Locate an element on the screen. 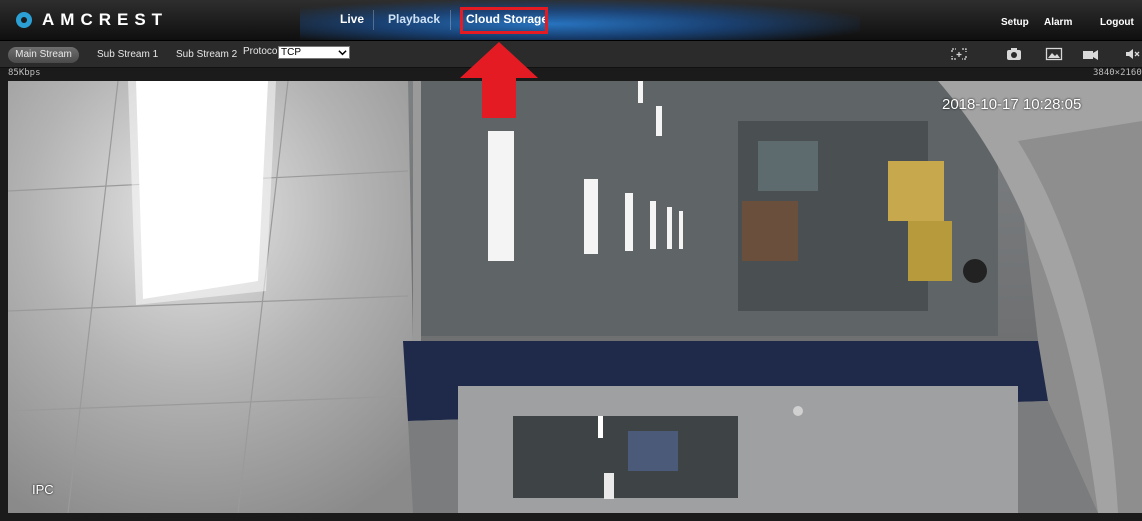 This screenshot has width=1142, height=521. main-stream-button: Main Stream is located at coordinates (43, 55).